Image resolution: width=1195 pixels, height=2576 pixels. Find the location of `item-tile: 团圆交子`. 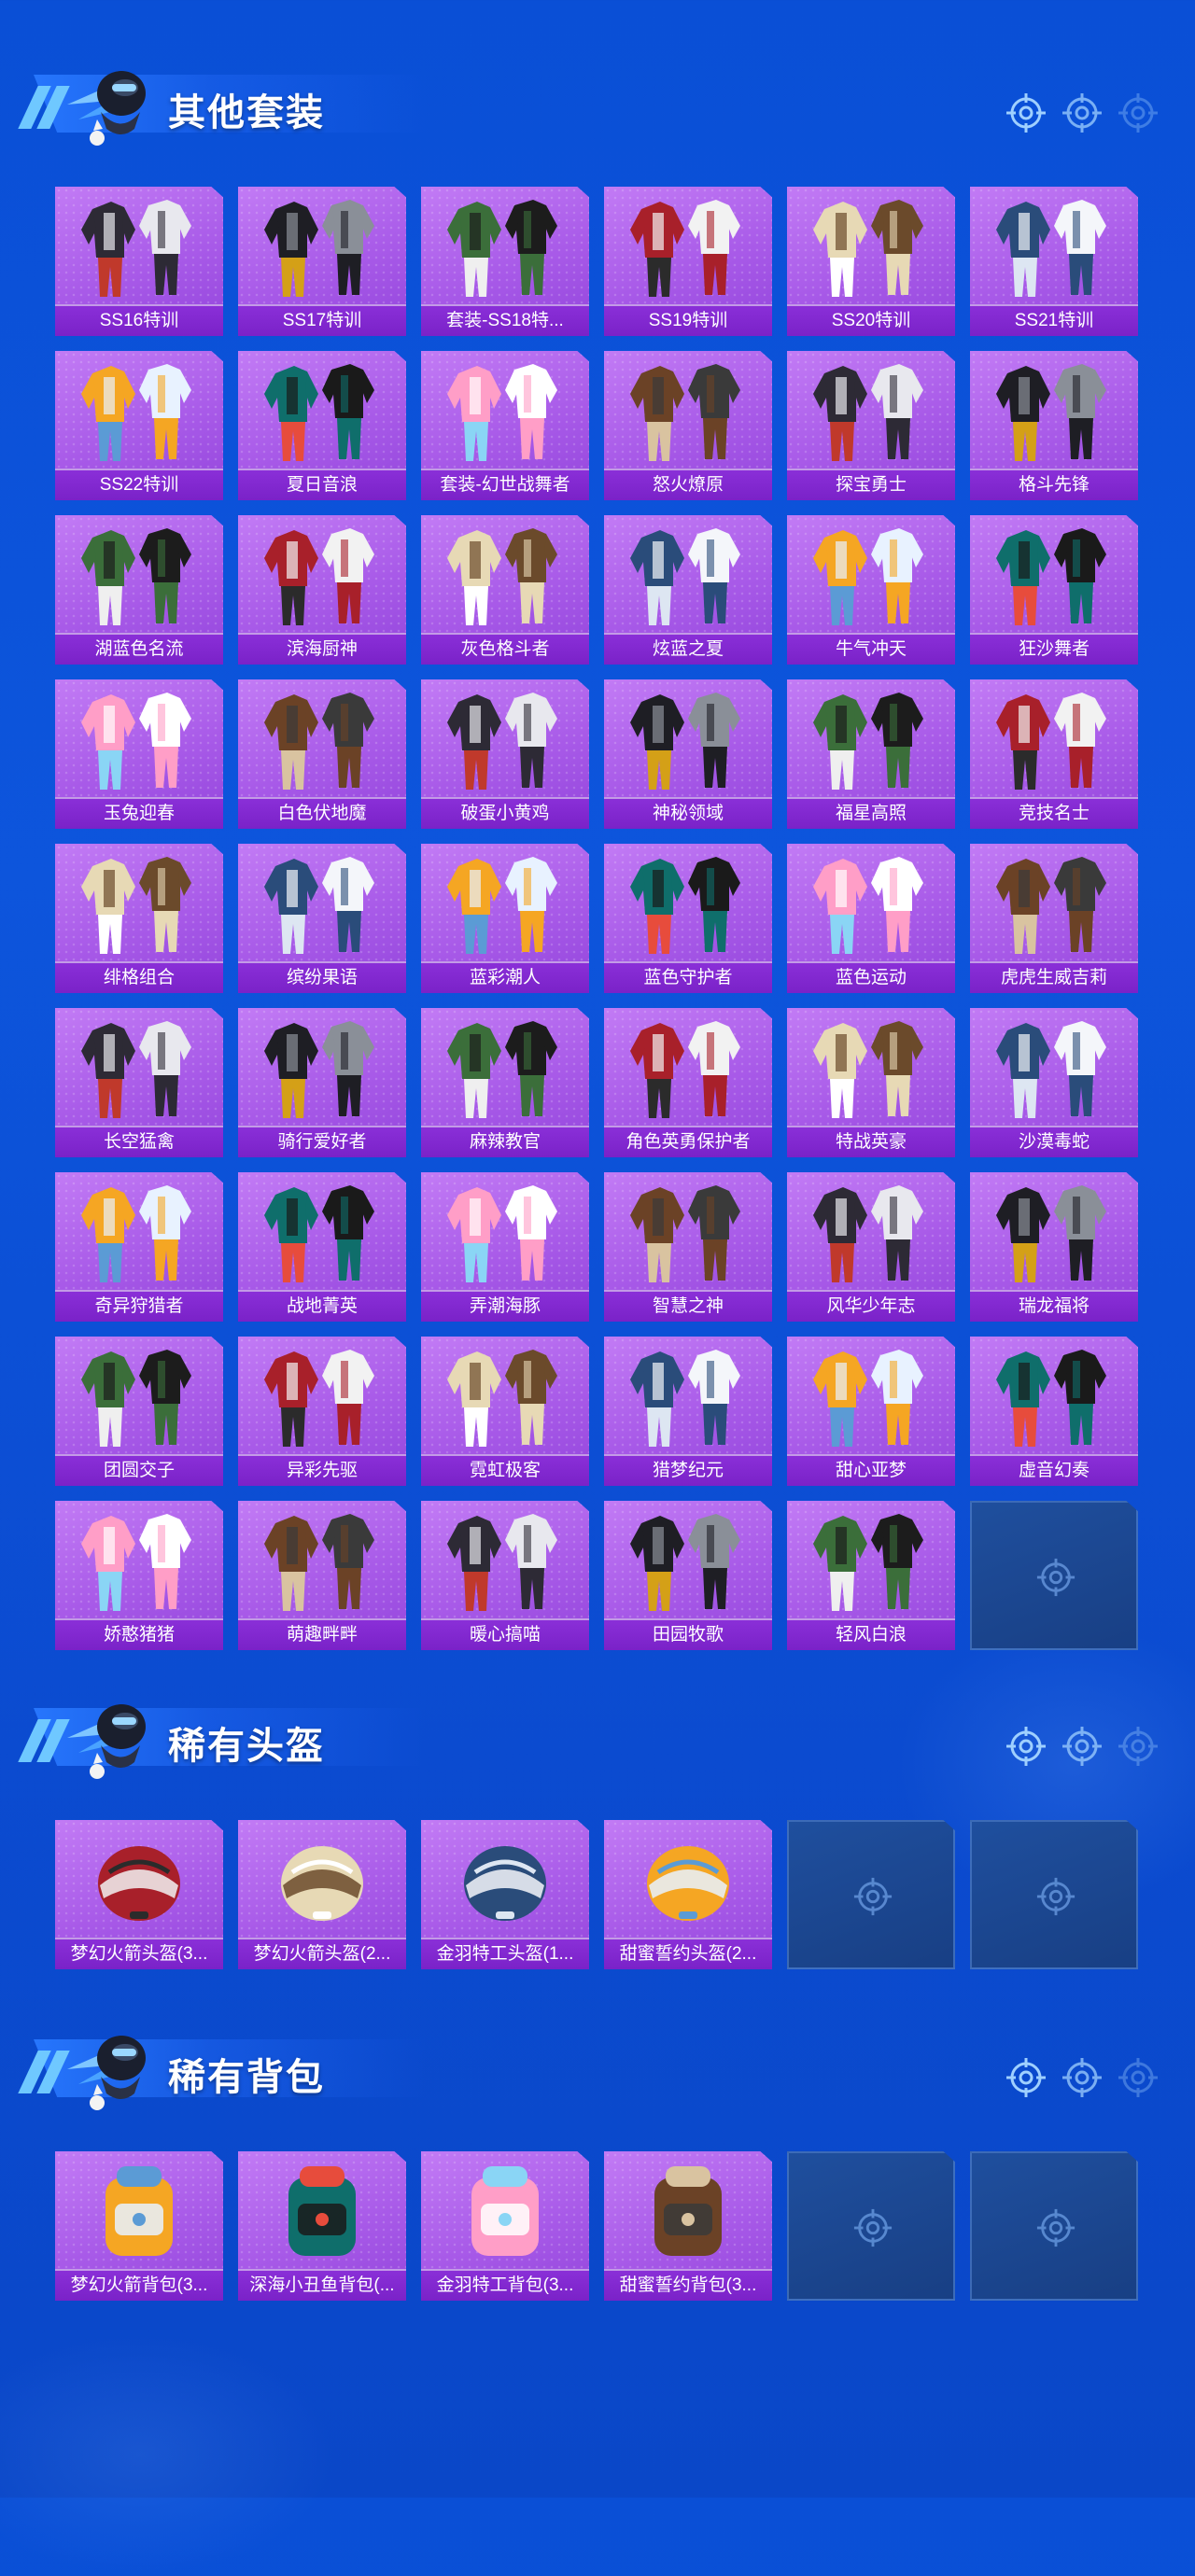

item-tile: 团圆交子 is located at coordinates (139, 1411).